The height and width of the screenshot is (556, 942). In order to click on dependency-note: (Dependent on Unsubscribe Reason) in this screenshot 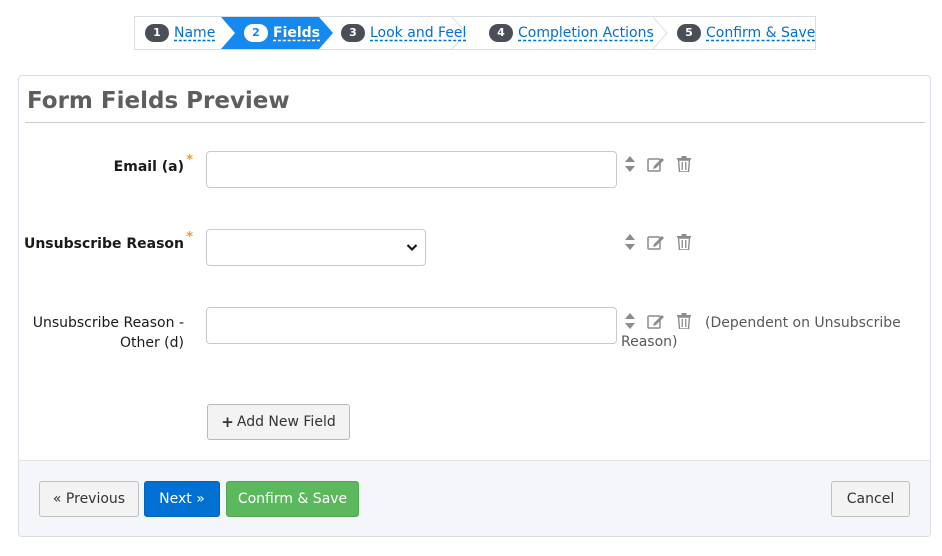, I will do `click(761, 333)`.